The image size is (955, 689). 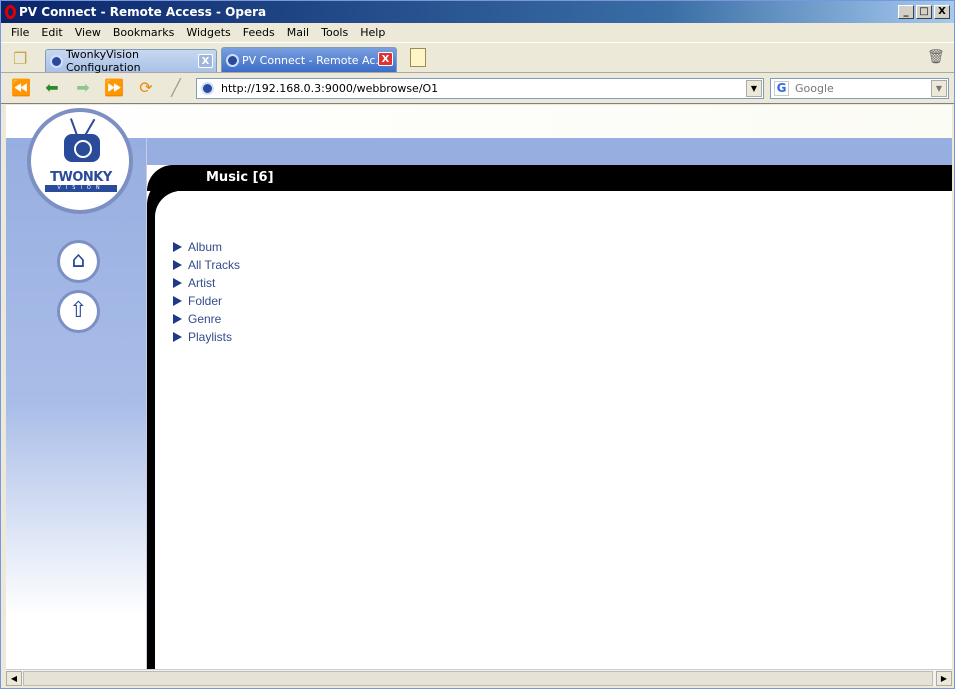 What do you see at coordinates (88, 32) in the screenshot?
I see `menu-view: View` at bounding box center [88, 32].